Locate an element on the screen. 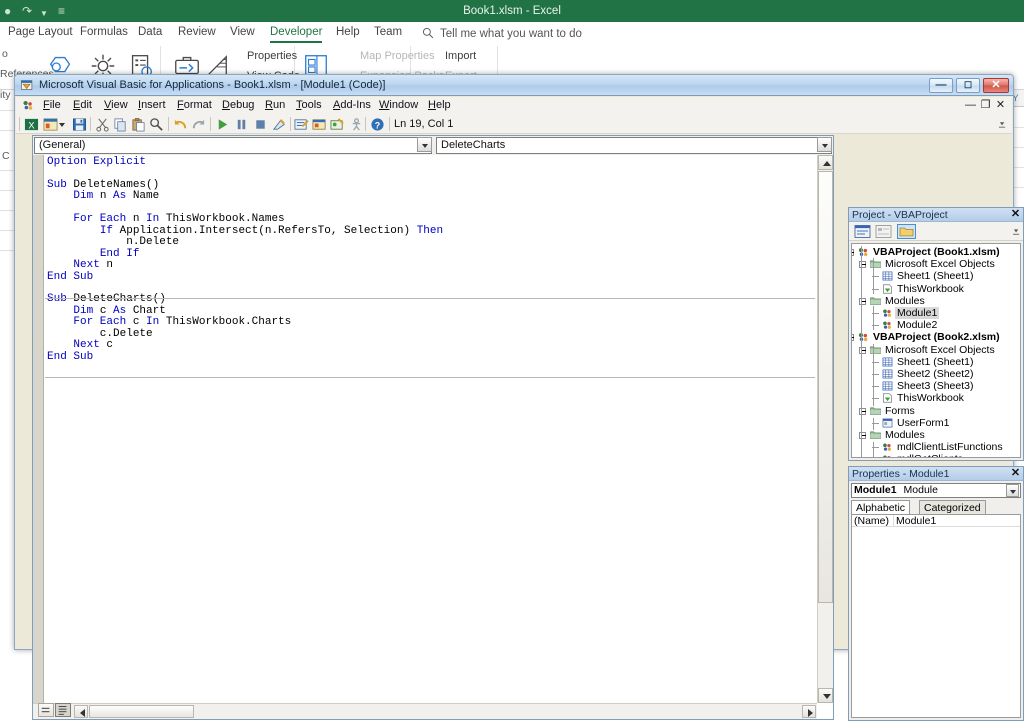 The image size is (1024, 721). procedure-view-button is located at coordinates (46, 710).